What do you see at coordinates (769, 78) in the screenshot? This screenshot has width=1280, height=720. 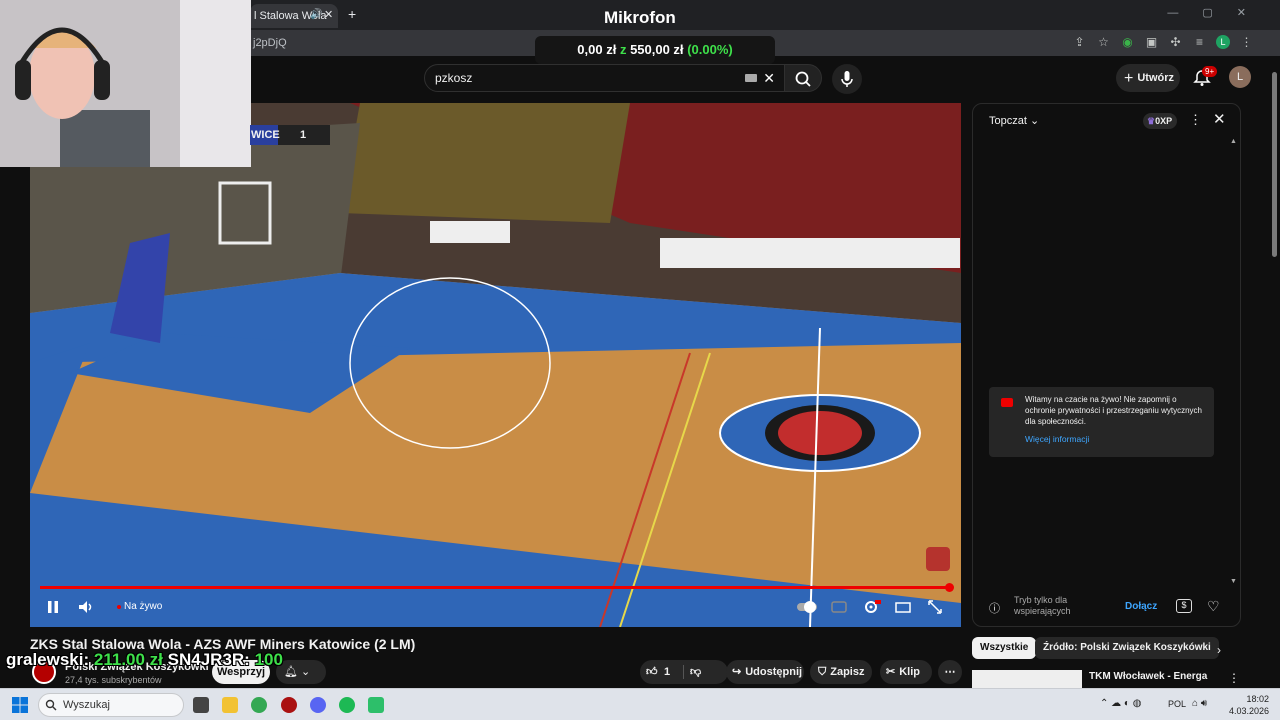 I see `clear-search-icon: ✕` at bounding box center [769, 78].